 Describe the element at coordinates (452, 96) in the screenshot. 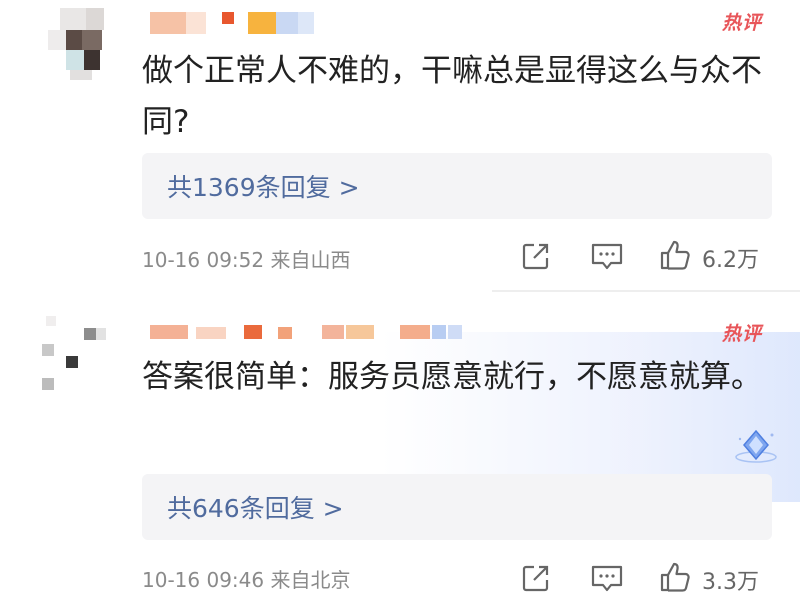

I see `comment-text: 做个正常人不难的，干嘛总是显得这么与众不同?` at that location.